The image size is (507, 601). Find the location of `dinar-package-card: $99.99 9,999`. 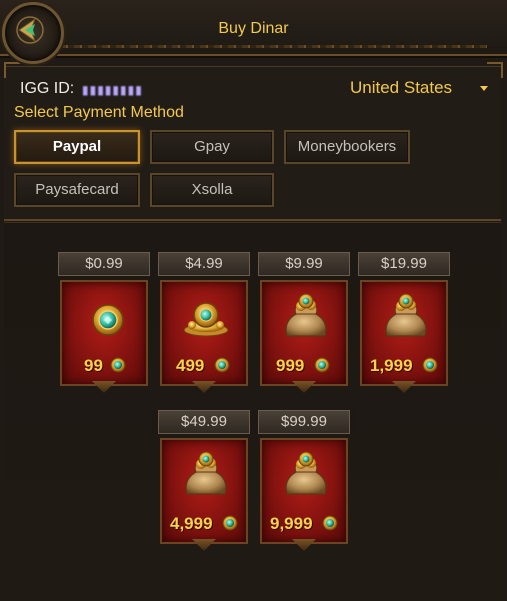

dinar-package-card: $99.99 9,999 is located at coordinates (304, 480).